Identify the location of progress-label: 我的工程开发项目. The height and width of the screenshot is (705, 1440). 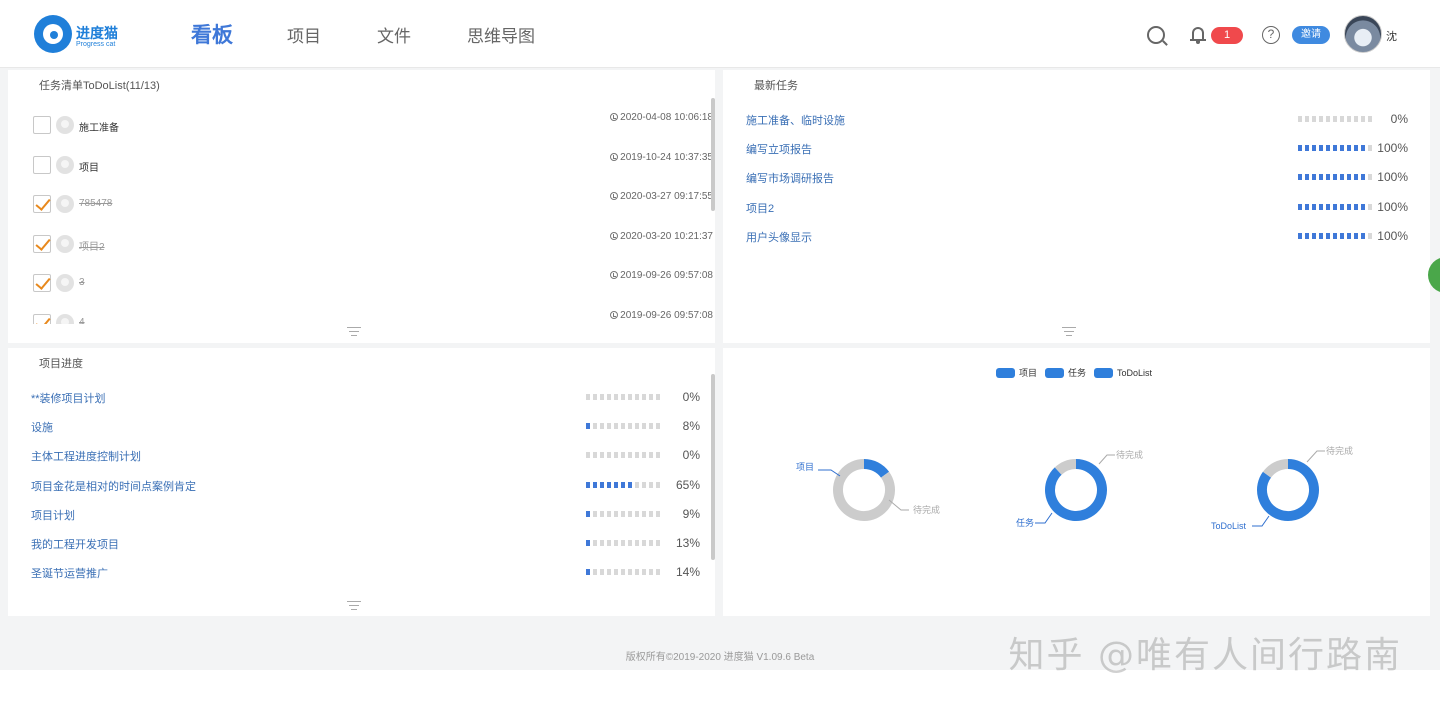
(75, 544).